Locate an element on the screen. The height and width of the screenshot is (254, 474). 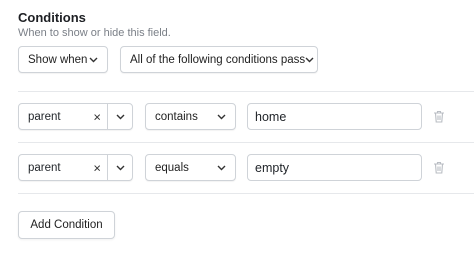
visibility-mode-select: Show when is located at coordinates (63, 59).